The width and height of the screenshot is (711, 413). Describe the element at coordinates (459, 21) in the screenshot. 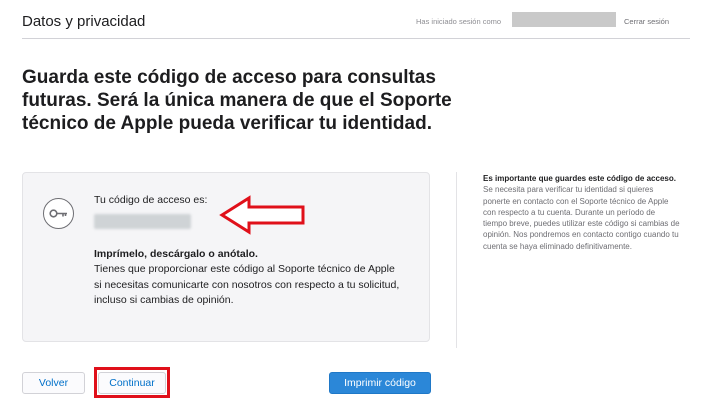

I see `signed-in-label: Has iniciado sesión como` at that location.